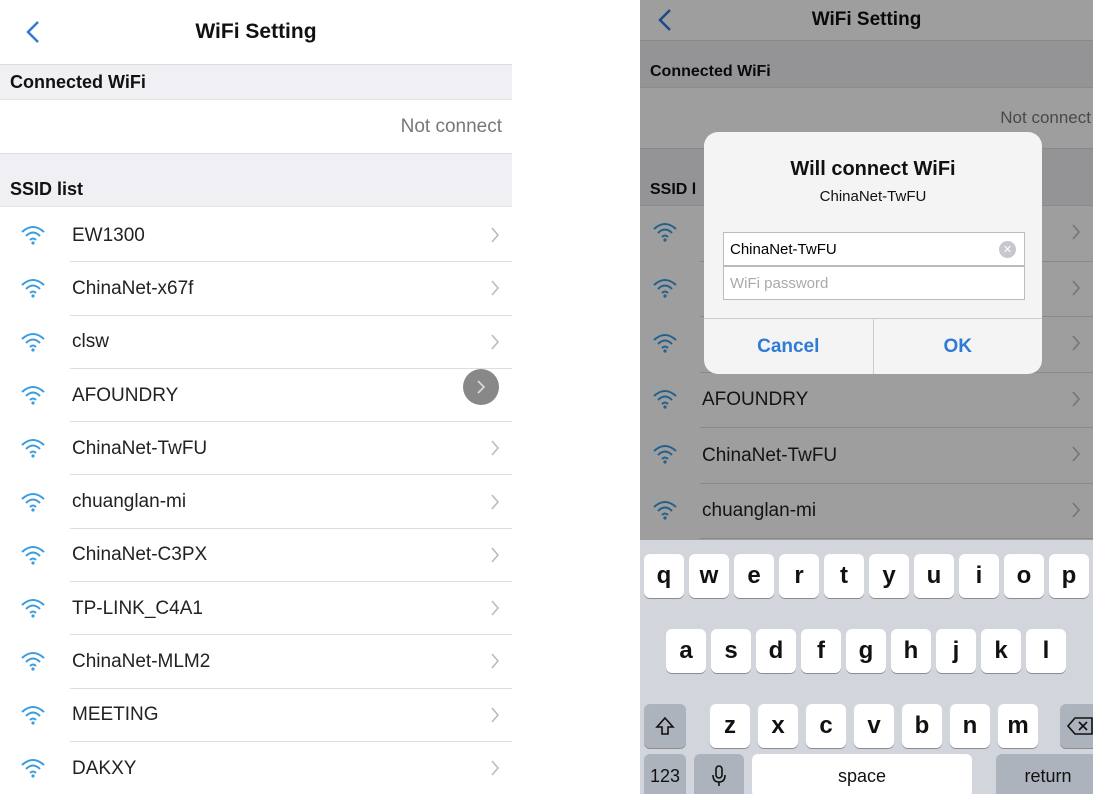  I want to click on key-a: a, so click(686, 651).